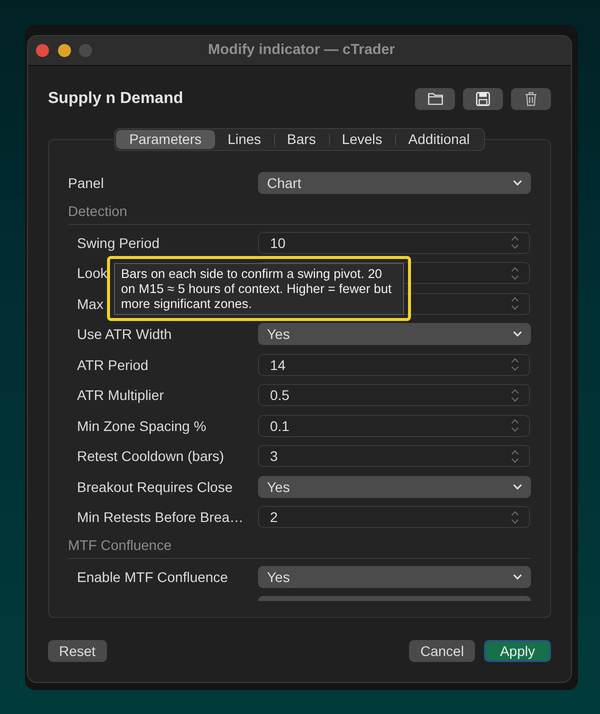 The width and height of the screenshot is (600, 714). I want to click on field-label: Min Zone Spacing %, so click(141, 426).